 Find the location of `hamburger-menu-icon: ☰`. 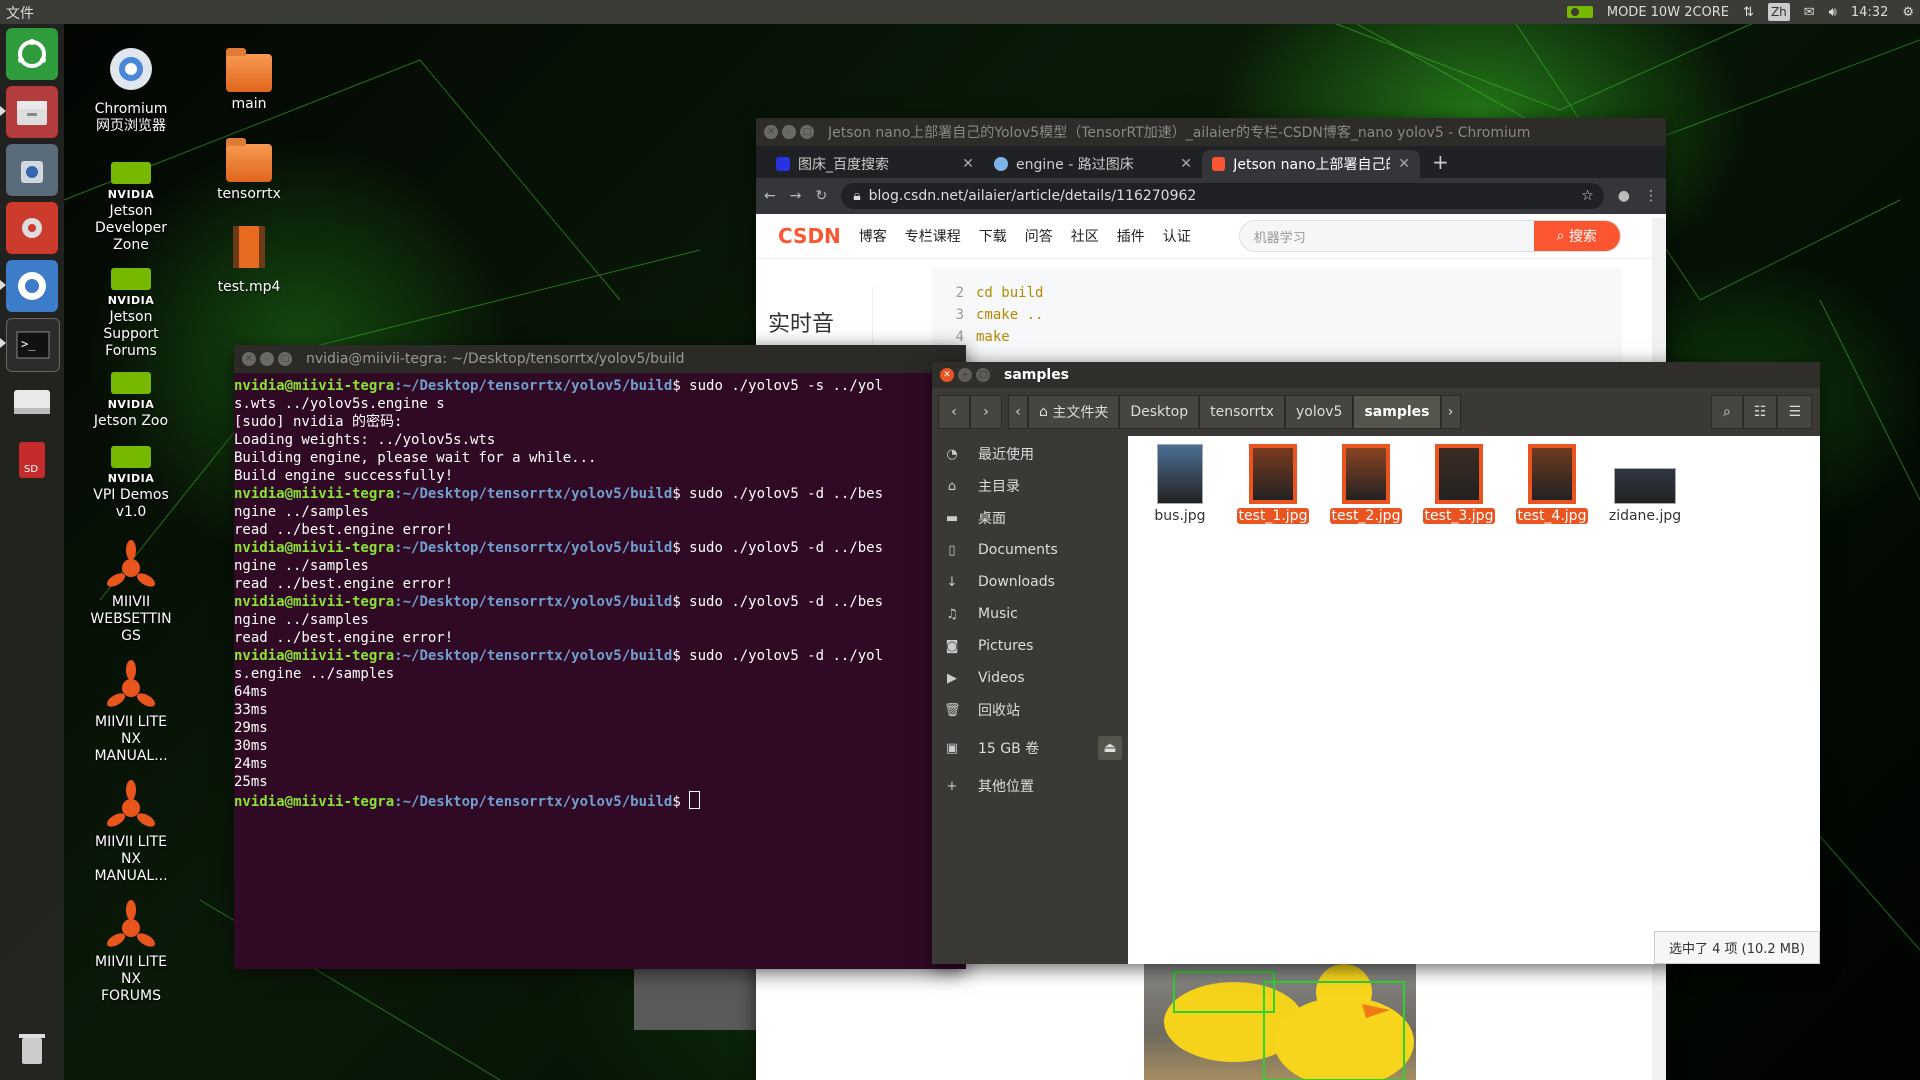

hamburger-menu-icon: ☰ is located at coordinates (1794, 412).